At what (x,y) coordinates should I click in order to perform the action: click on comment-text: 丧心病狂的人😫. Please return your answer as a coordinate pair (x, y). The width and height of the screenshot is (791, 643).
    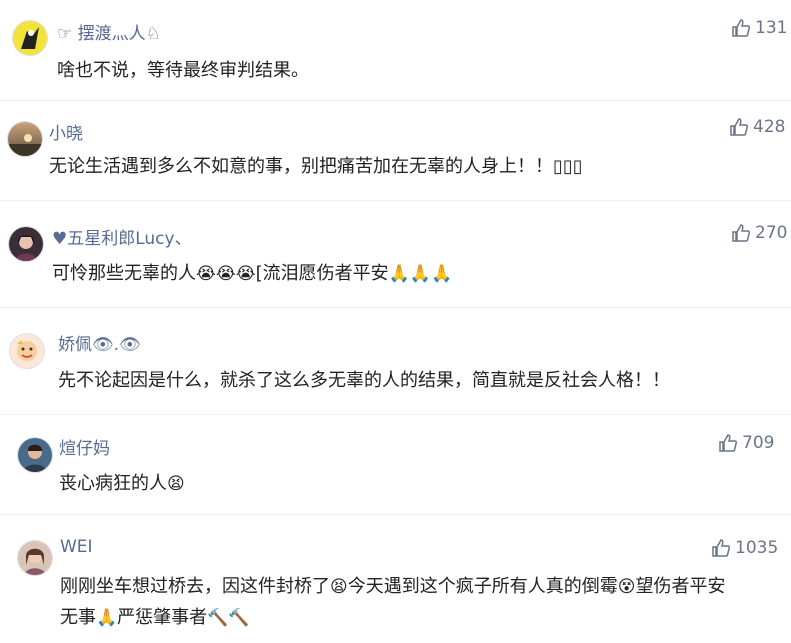
    Looking at the image, I should click on (122, 482).